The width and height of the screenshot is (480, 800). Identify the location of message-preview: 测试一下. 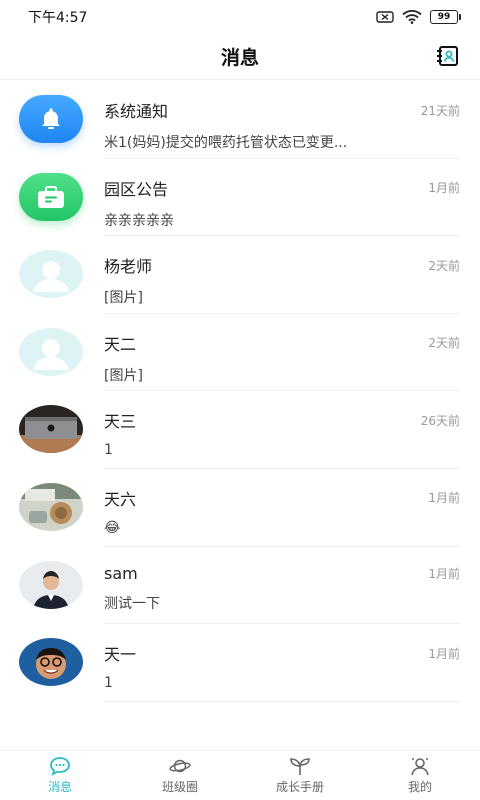
(132, 603).